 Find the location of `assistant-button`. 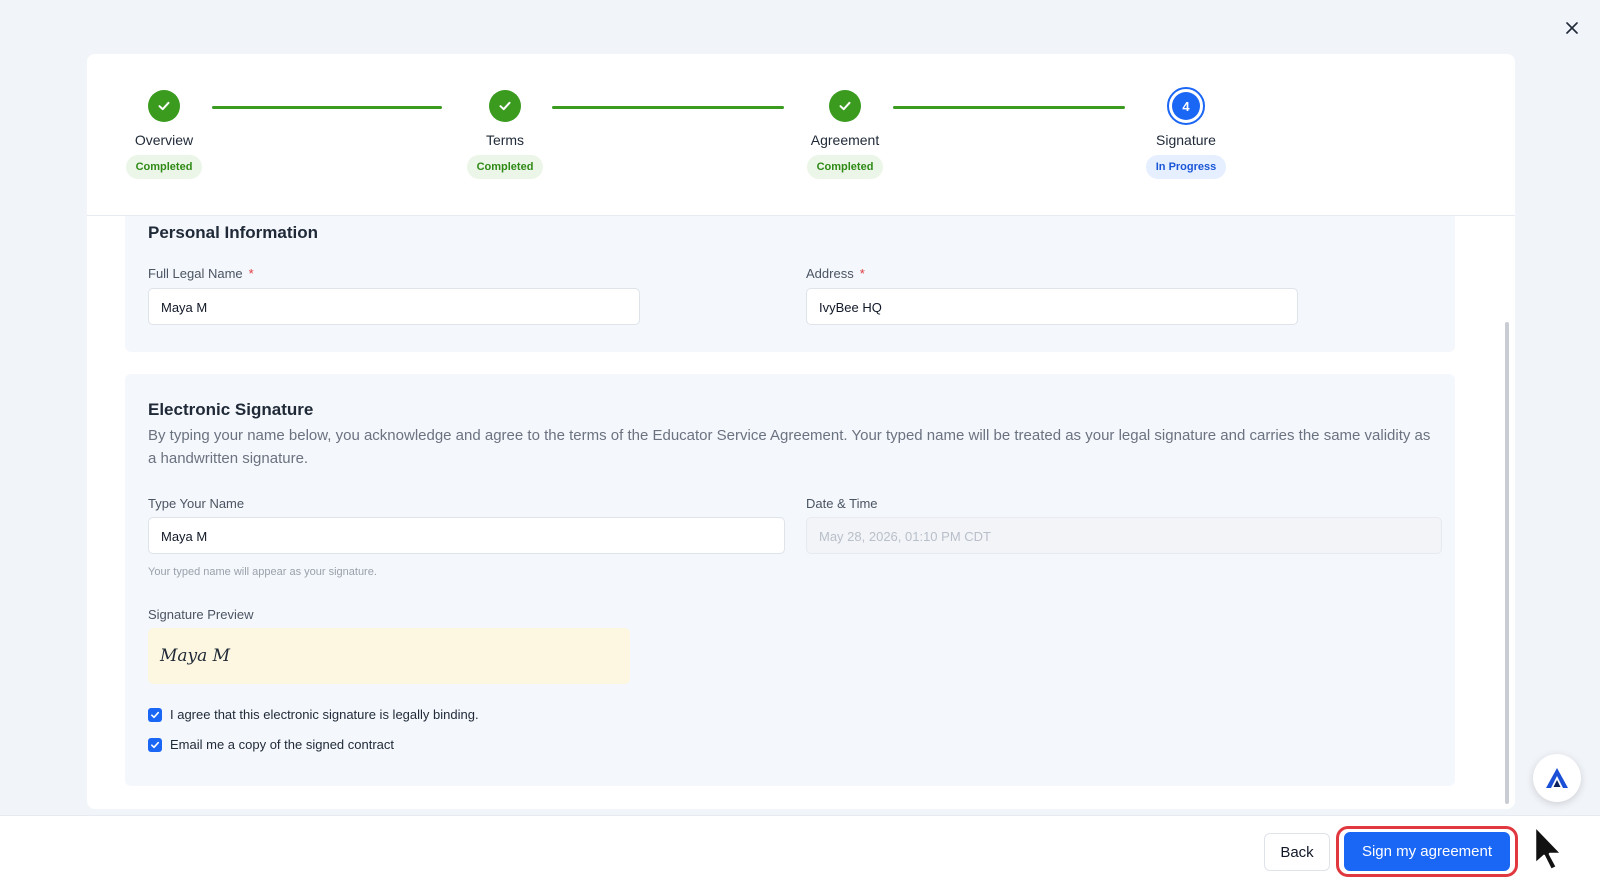

assistant-button is located at coordinates (1557, 778).